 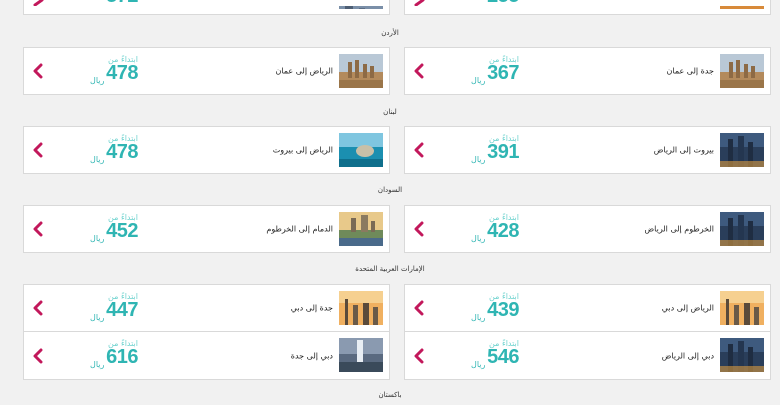 What do you see at coordinates (122, 3) in the screenshot?
I see `price-amount: 372` at bounding box center [122, 3].